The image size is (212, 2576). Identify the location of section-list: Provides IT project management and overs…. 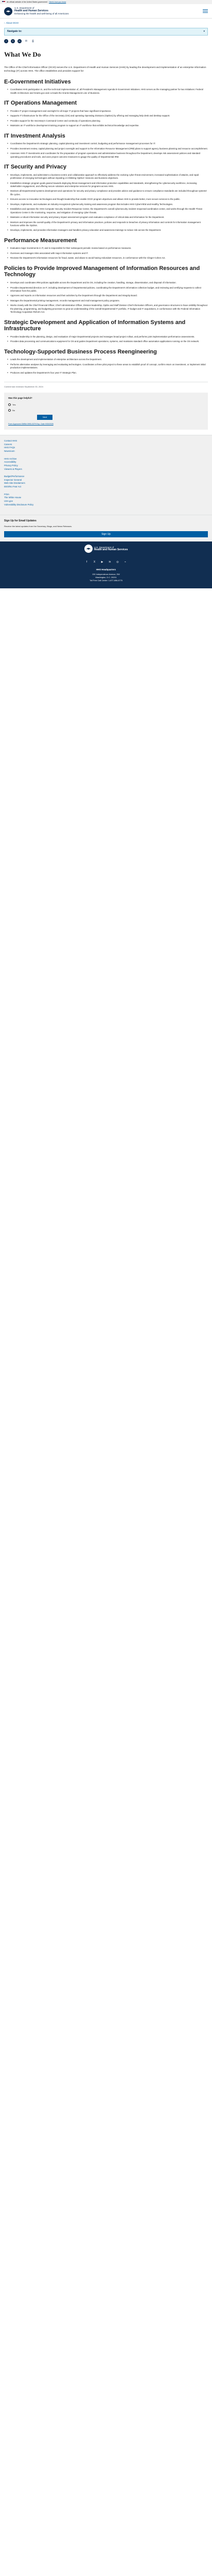
(106, 119).